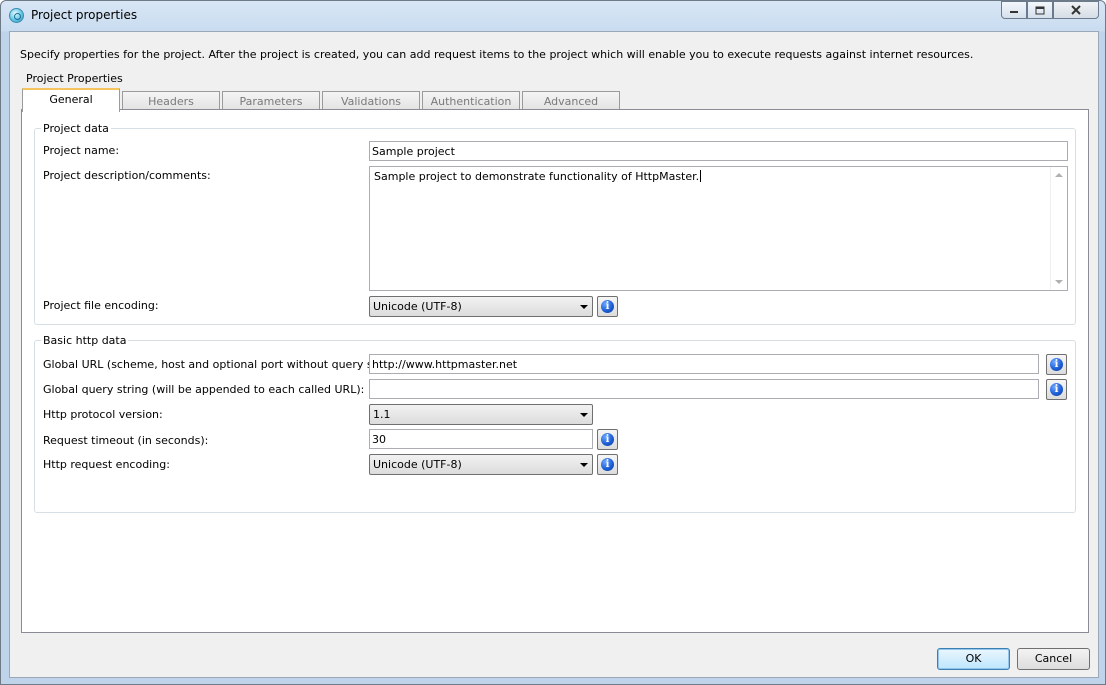 The height and width of the screenshot is (685, 1106). I want to click on tab-general: General, so click(71, 100).